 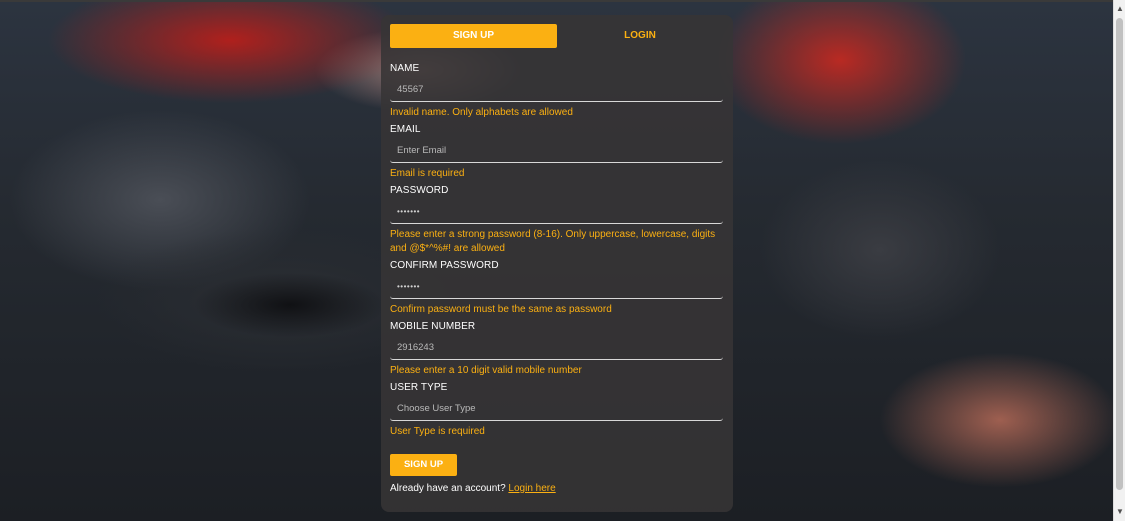 What do you see at coordinates (481, 112) in the screenshot?
I see `name-error: Invalid name. Only alphabets are allowed` at bounding box center [481, 112].